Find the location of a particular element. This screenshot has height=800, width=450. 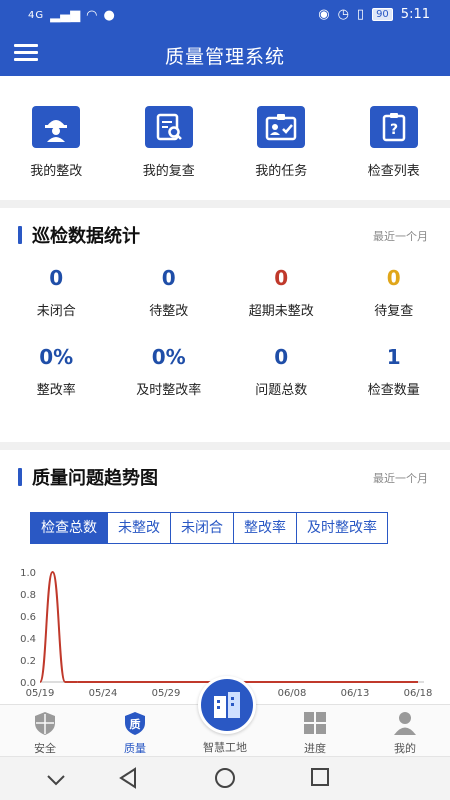

quick-action-my-tasks: 我的任务 is located at coordinates (281, 138).